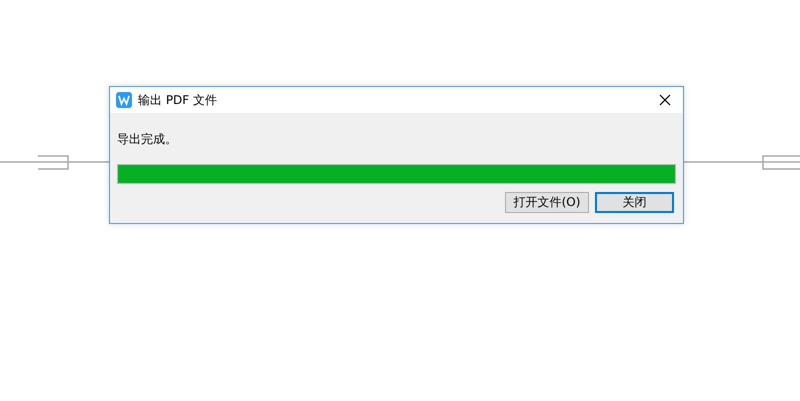  I want to click on default-button: 关闭, so click(634, 202).